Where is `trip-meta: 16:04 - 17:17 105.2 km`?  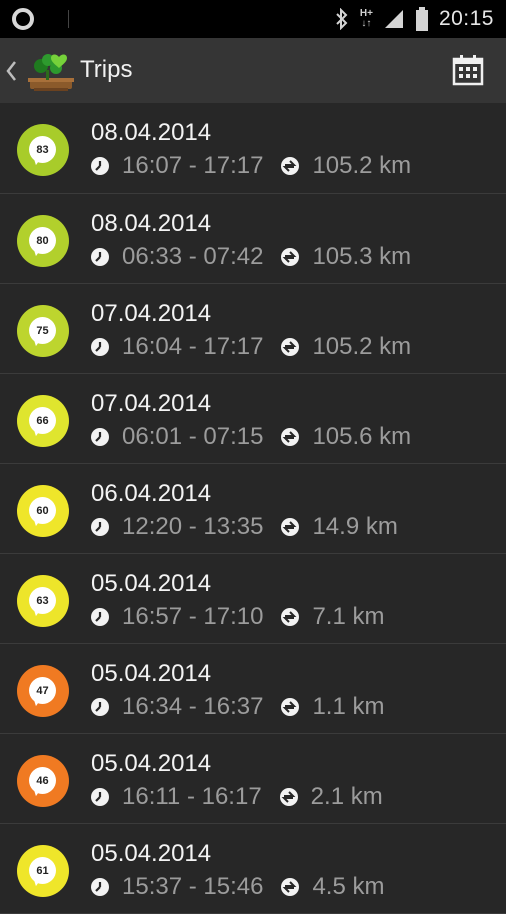
trip-meta: 16:04 - 17:17 105.2 km is located at coordinates (250, 347).